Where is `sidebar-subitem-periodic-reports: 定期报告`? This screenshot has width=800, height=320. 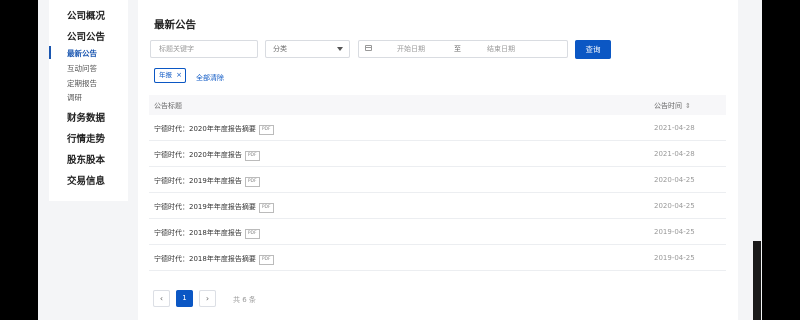 sidebar-subitem-periodic-reports: 定期报告 is located at coordinates (82, 83).